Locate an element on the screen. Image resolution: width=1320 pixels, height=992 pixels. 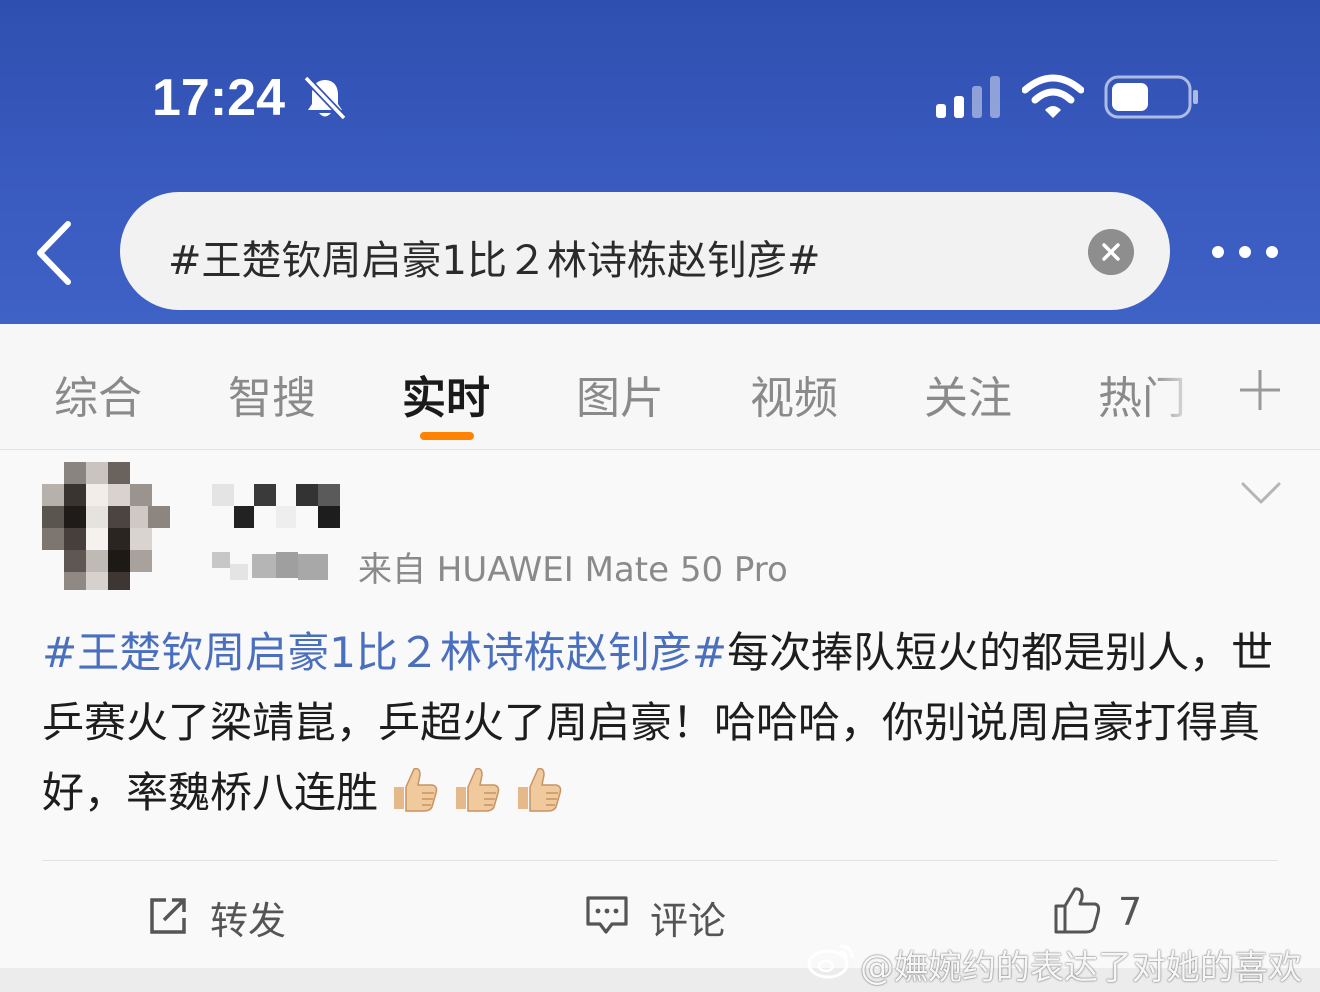
tab-comprehensive: 综合 is located at coordinates (98, 394).